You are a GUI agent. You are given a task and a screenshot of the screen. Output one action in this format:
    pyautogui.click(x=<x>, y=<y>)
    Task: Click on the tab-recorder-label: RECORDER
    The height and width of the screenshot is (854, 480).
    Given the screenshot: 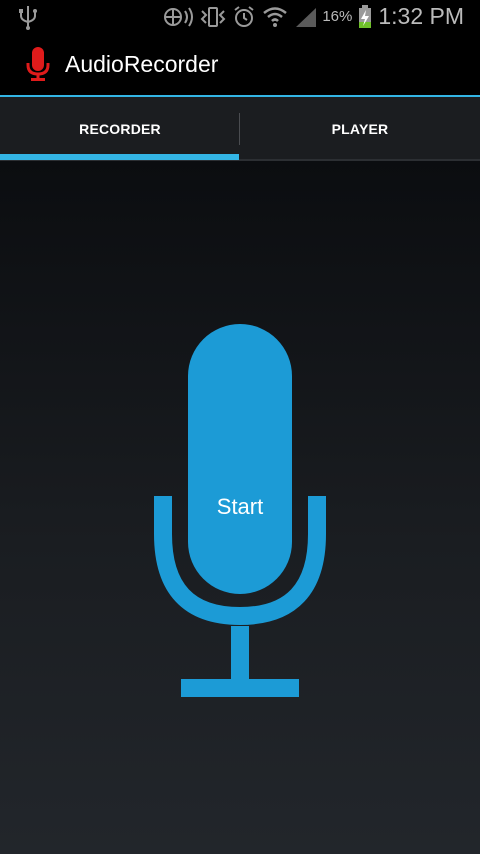 What is the action you would take?
    pyautogui.click(x=120, y=129)
    